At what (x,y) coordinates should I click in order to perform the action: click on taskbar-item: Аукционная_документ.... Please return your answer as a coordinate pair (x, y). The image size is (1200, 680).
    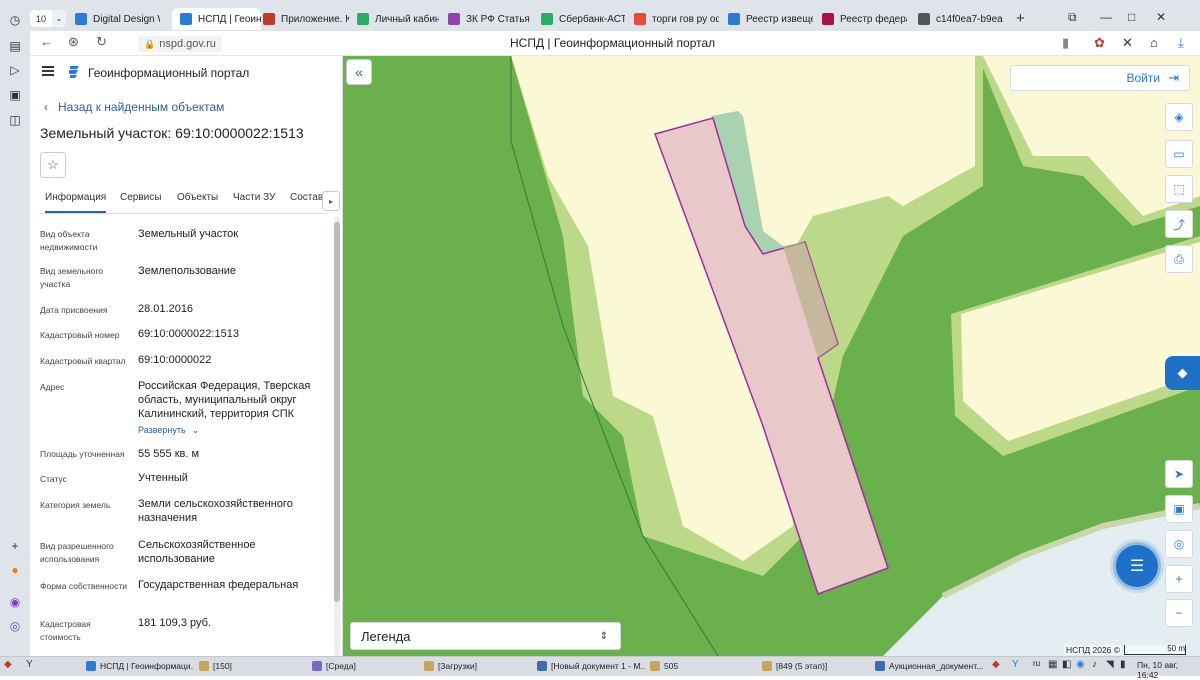
    Looking at the image, I should click on (929, 665).